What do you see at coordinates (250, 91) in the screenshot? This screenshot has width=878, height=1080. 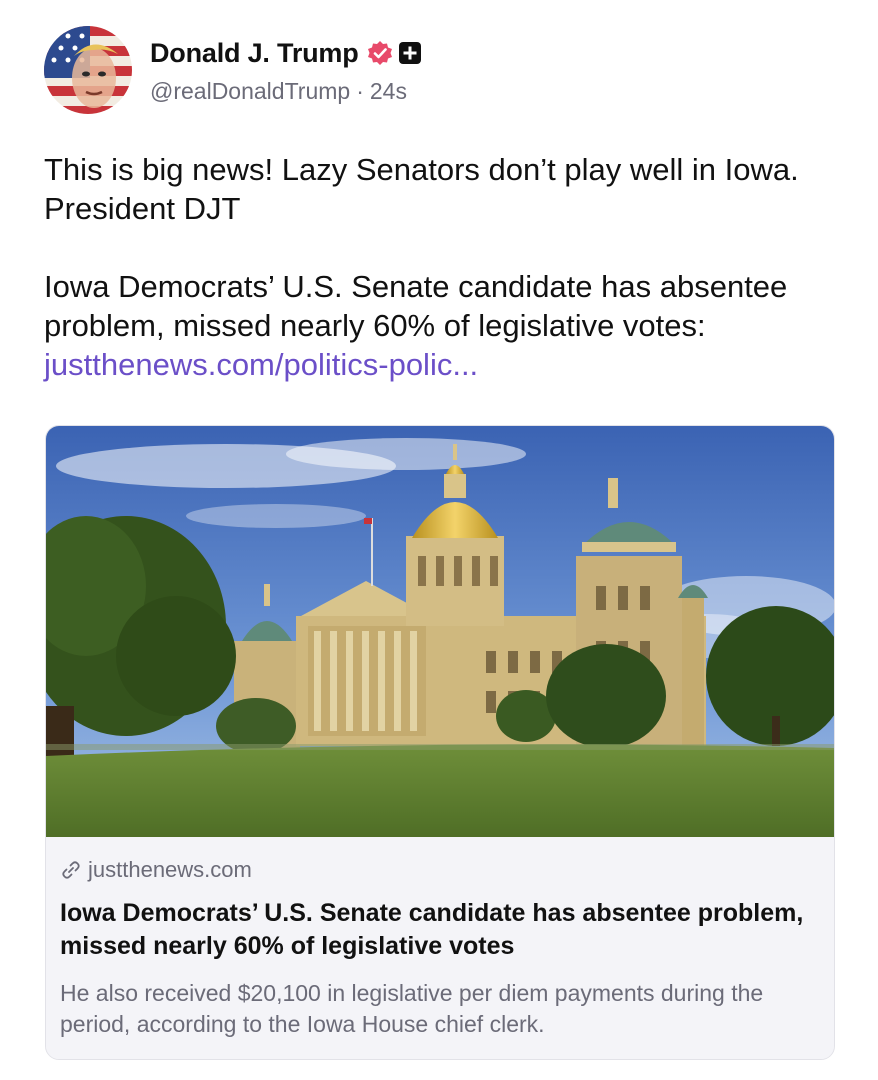 I see `author-handle: @realDonaldTrump` at bounding box center [250, 91].